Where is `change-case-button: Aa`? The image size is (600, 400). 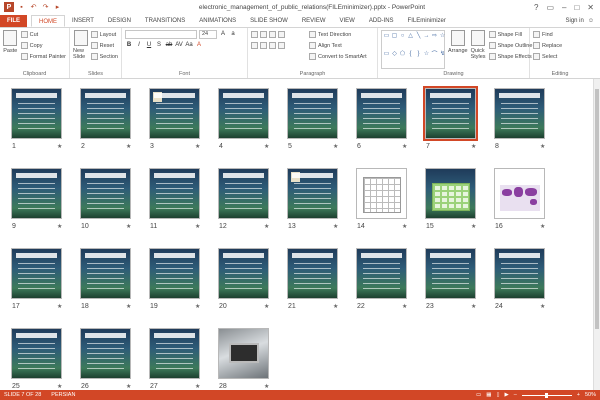
change-case-button: Aa is located at coordinates (189, 45).